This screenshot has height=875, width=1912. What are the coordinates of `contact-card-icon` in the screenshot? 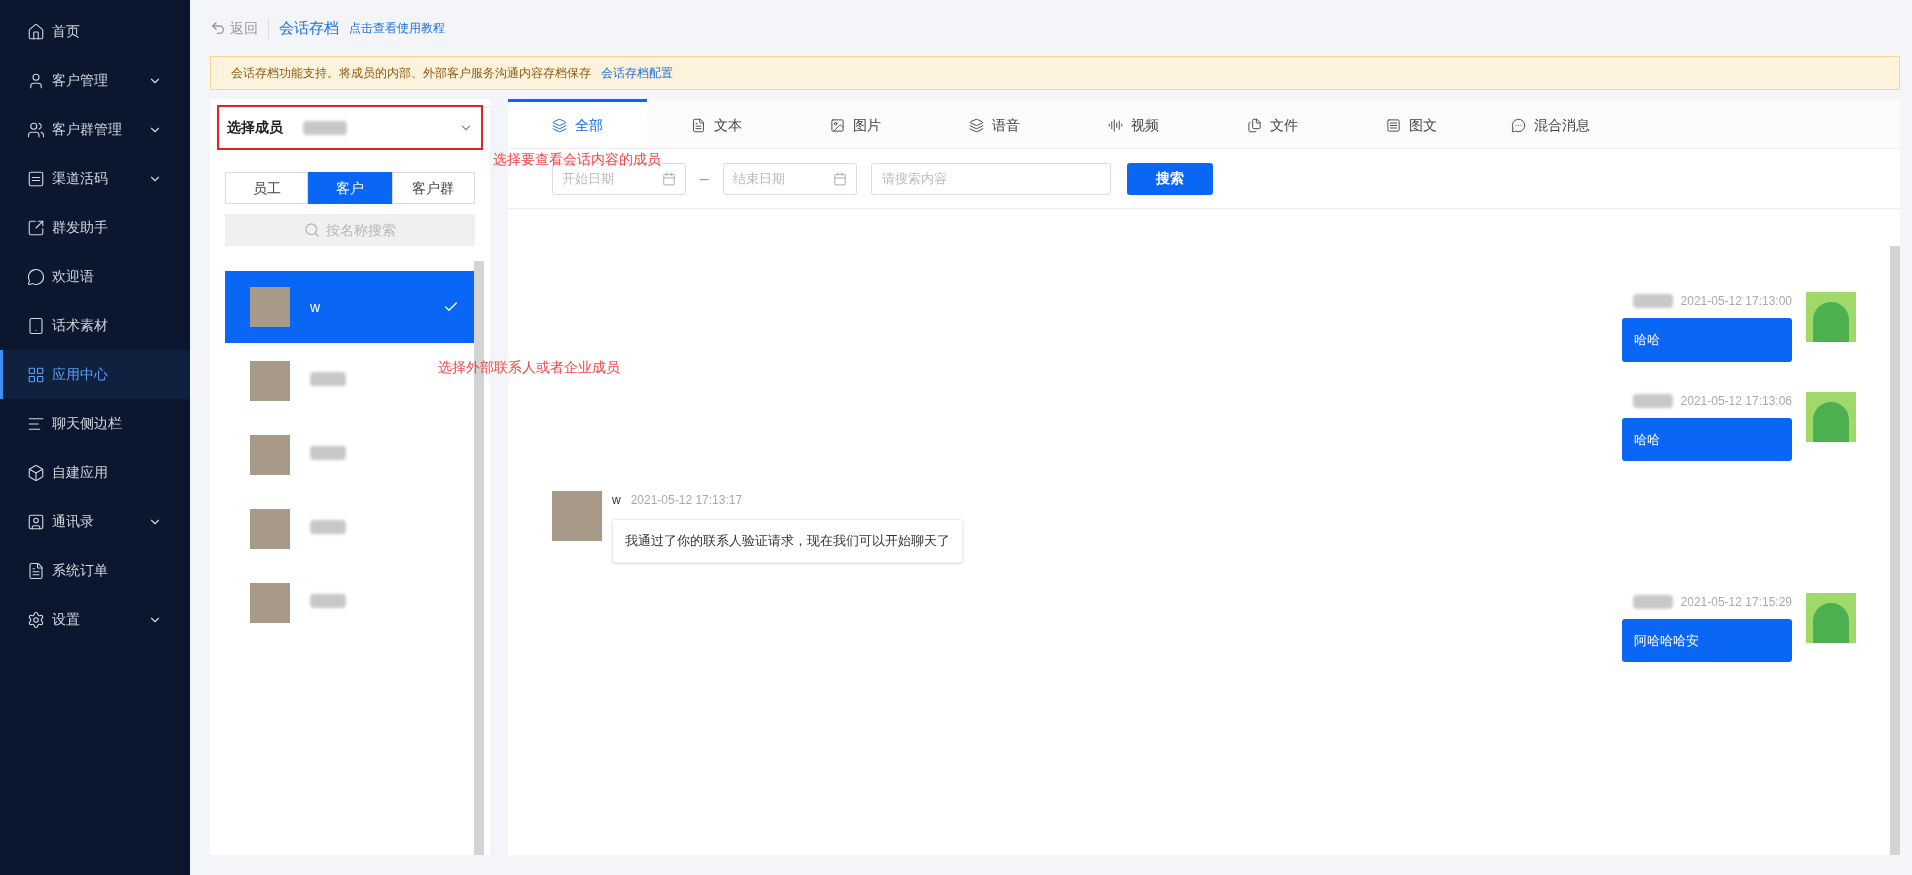 It's located at (36, 521).